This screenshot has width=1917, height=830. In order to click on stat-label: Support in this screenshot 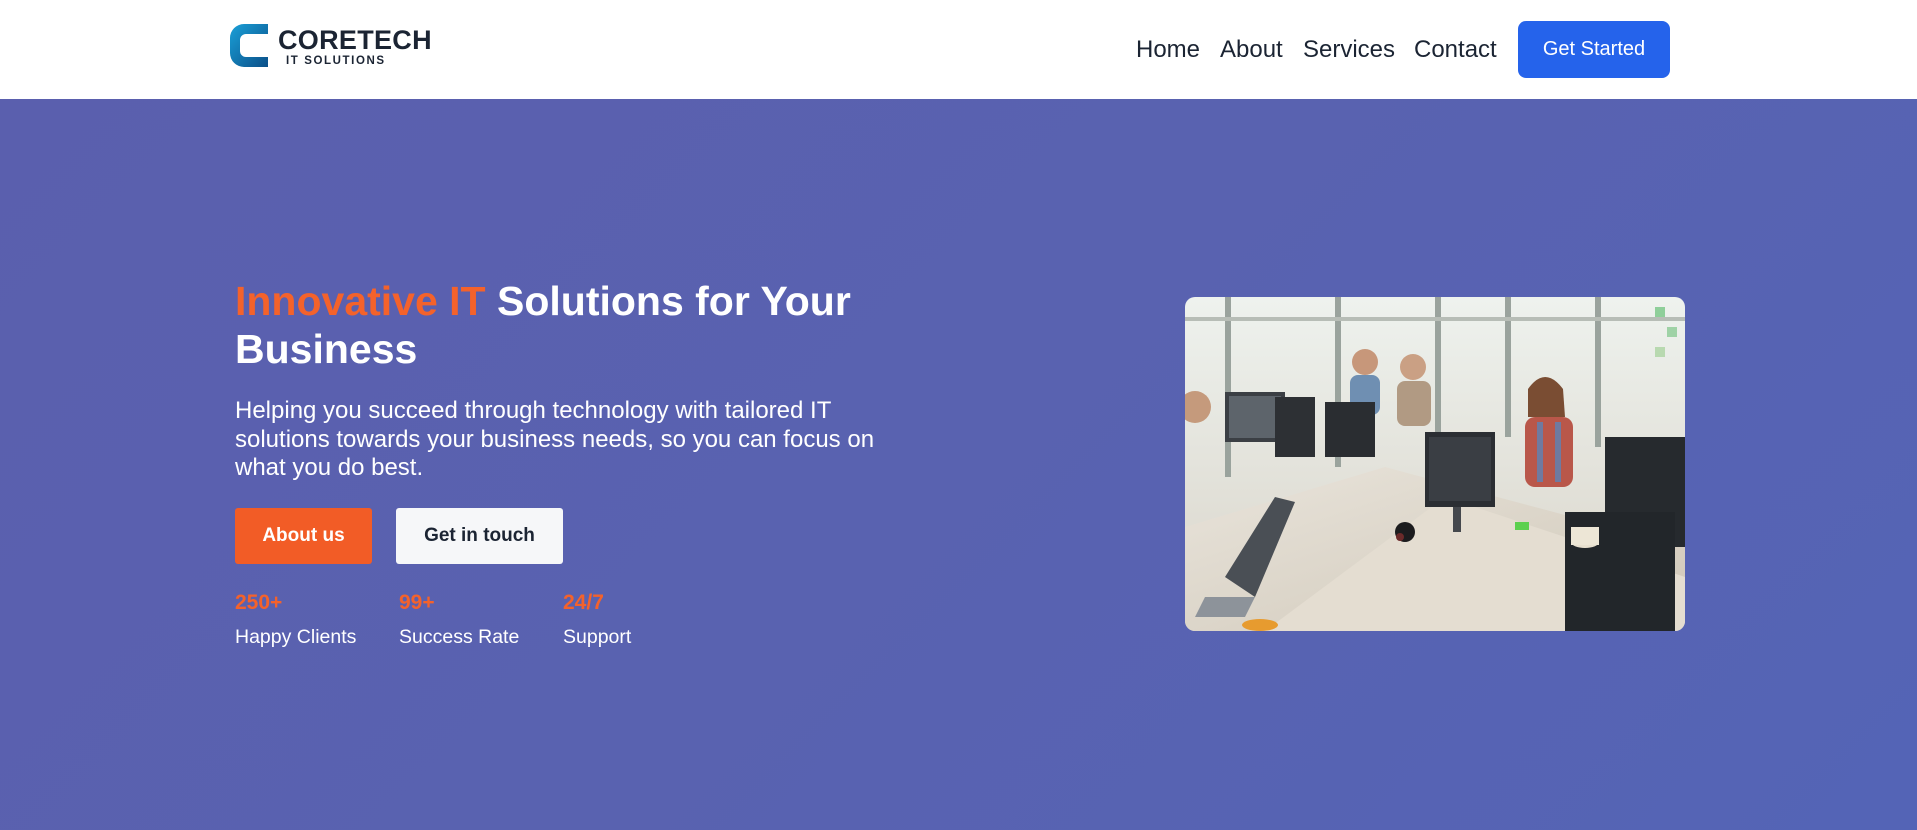, I will do `click(597, 637)`.